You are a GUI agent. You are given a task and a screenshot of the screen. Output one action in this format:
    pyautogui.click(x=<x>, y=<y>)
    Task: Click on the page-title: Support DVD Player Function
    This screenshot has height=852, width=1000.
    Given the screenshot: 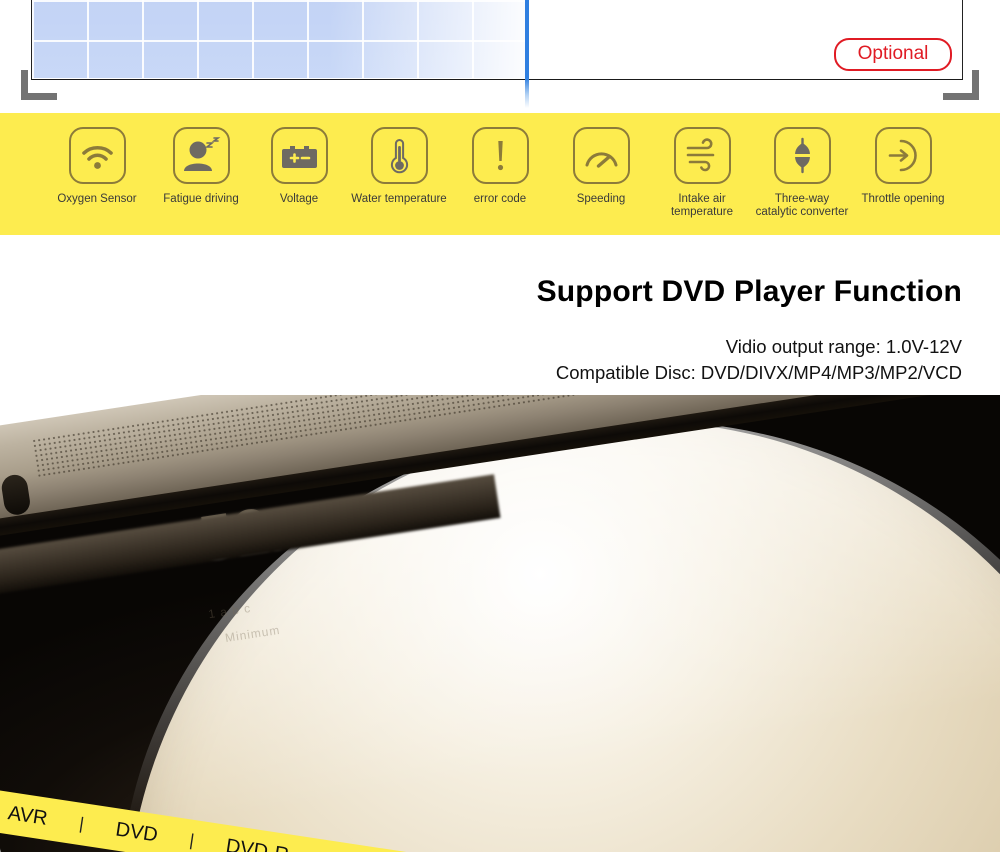 What is the action you would take?
    pyautogui.click(x=749, y=291)
    